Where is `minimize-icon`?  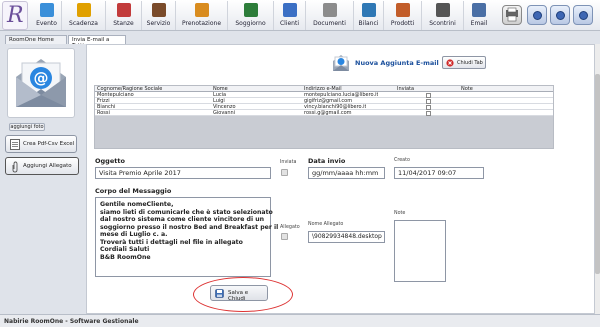
minimize-icon is located at coordinates (560, 15).